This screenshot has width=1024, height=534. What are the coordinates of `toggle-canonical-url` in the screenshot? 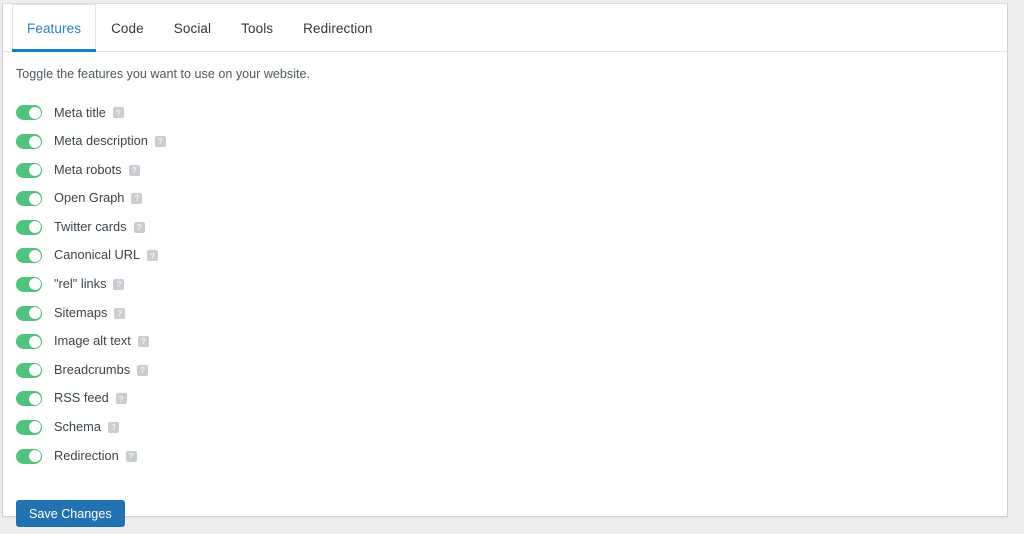 It's located at (29, 256).